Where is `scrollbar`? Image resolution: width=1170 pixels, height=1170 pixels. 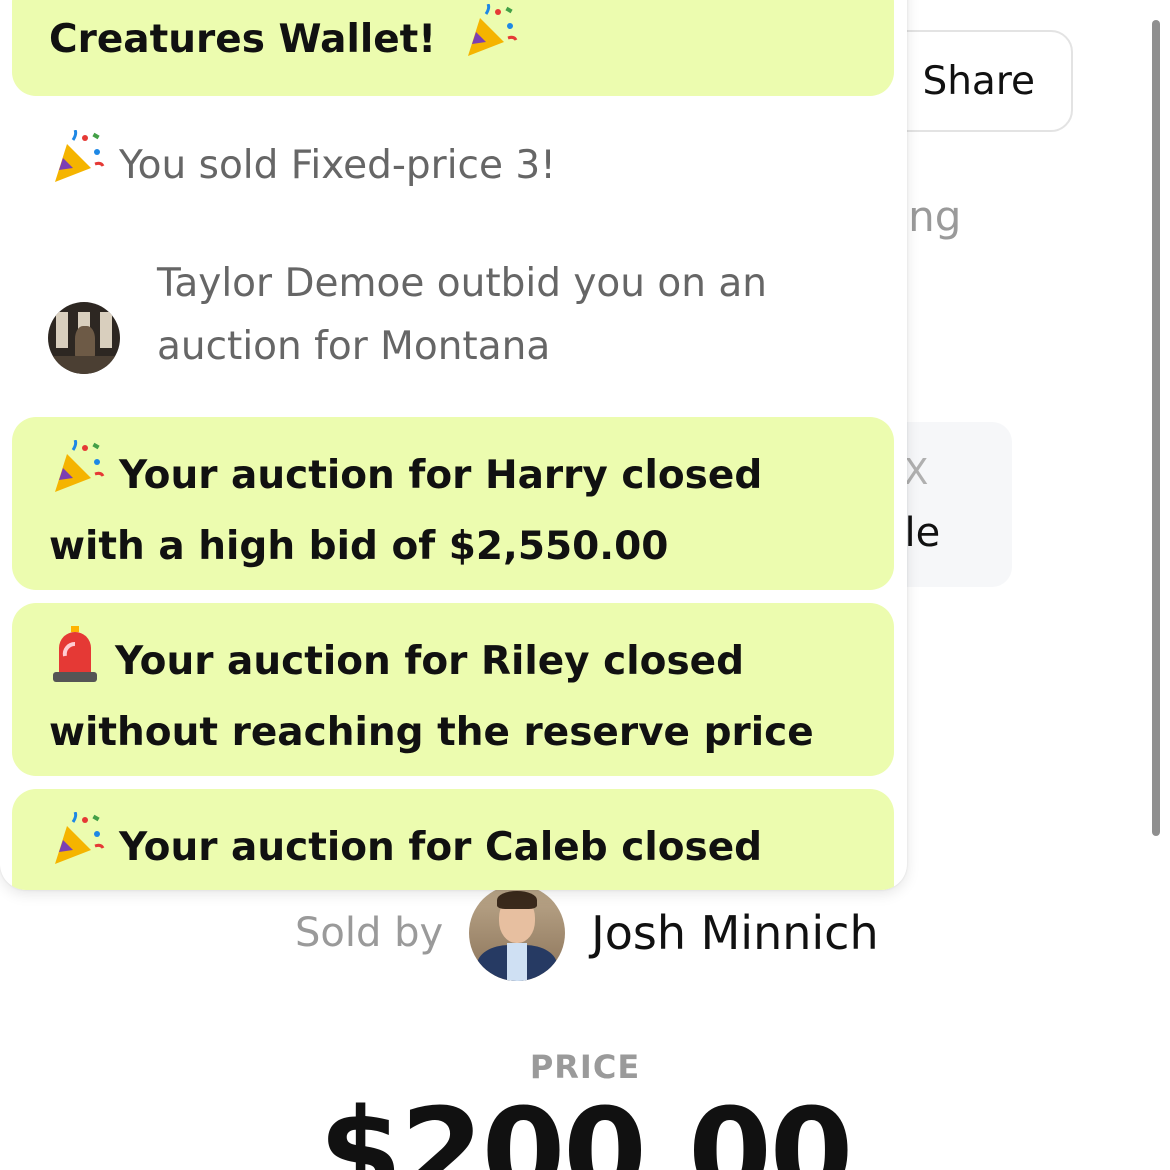 scrollbar is located at coordinates (1156, 428).